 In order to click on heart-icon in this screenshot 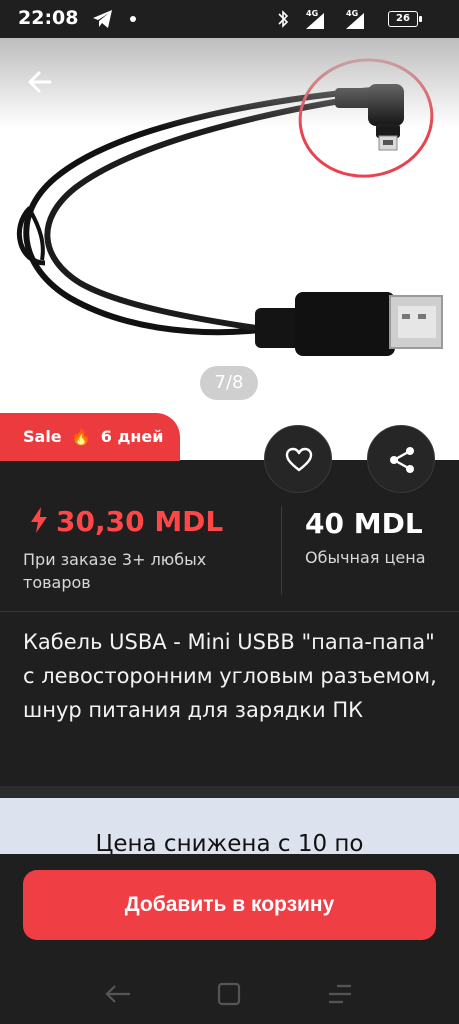, I will do `click(299, 459)`.